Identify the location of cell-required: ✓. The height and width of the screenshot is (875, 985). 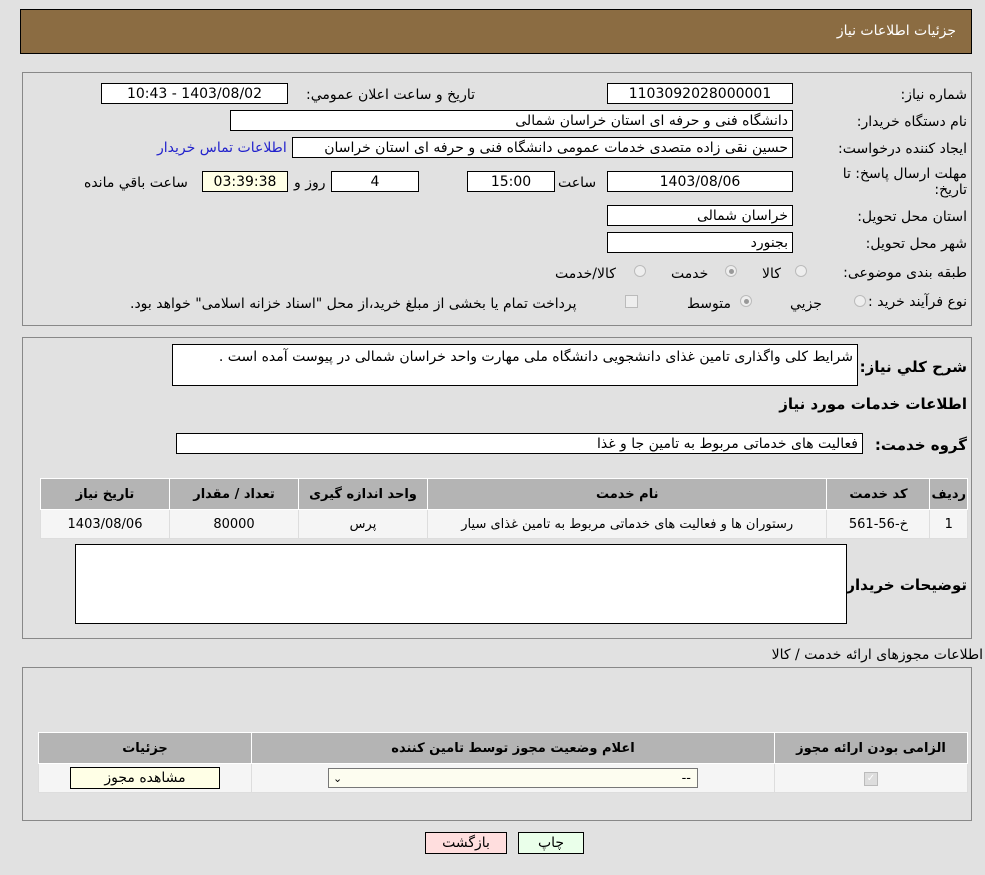
(871, 778).